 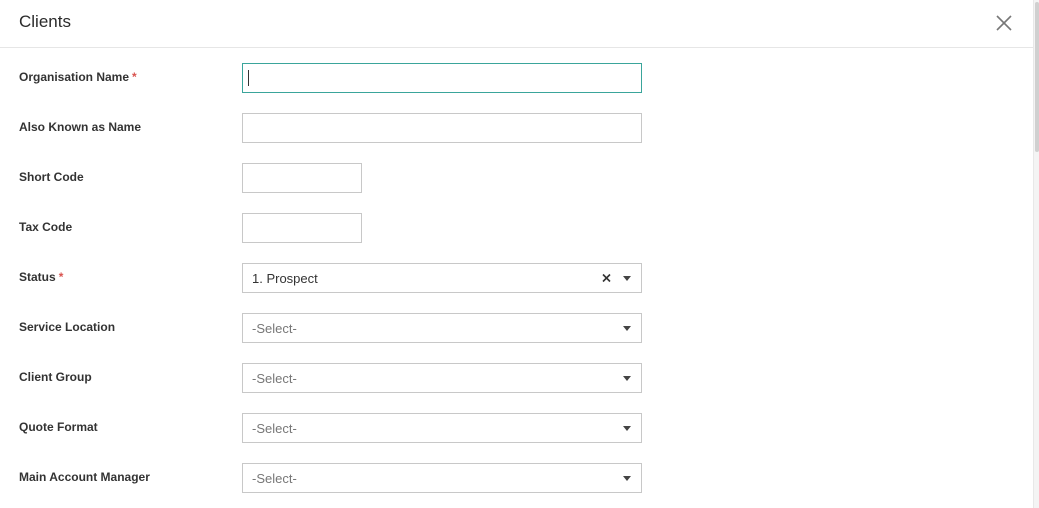 I want to click on organisation-name-label: Organisation Name *, so click(x=78, y=77).